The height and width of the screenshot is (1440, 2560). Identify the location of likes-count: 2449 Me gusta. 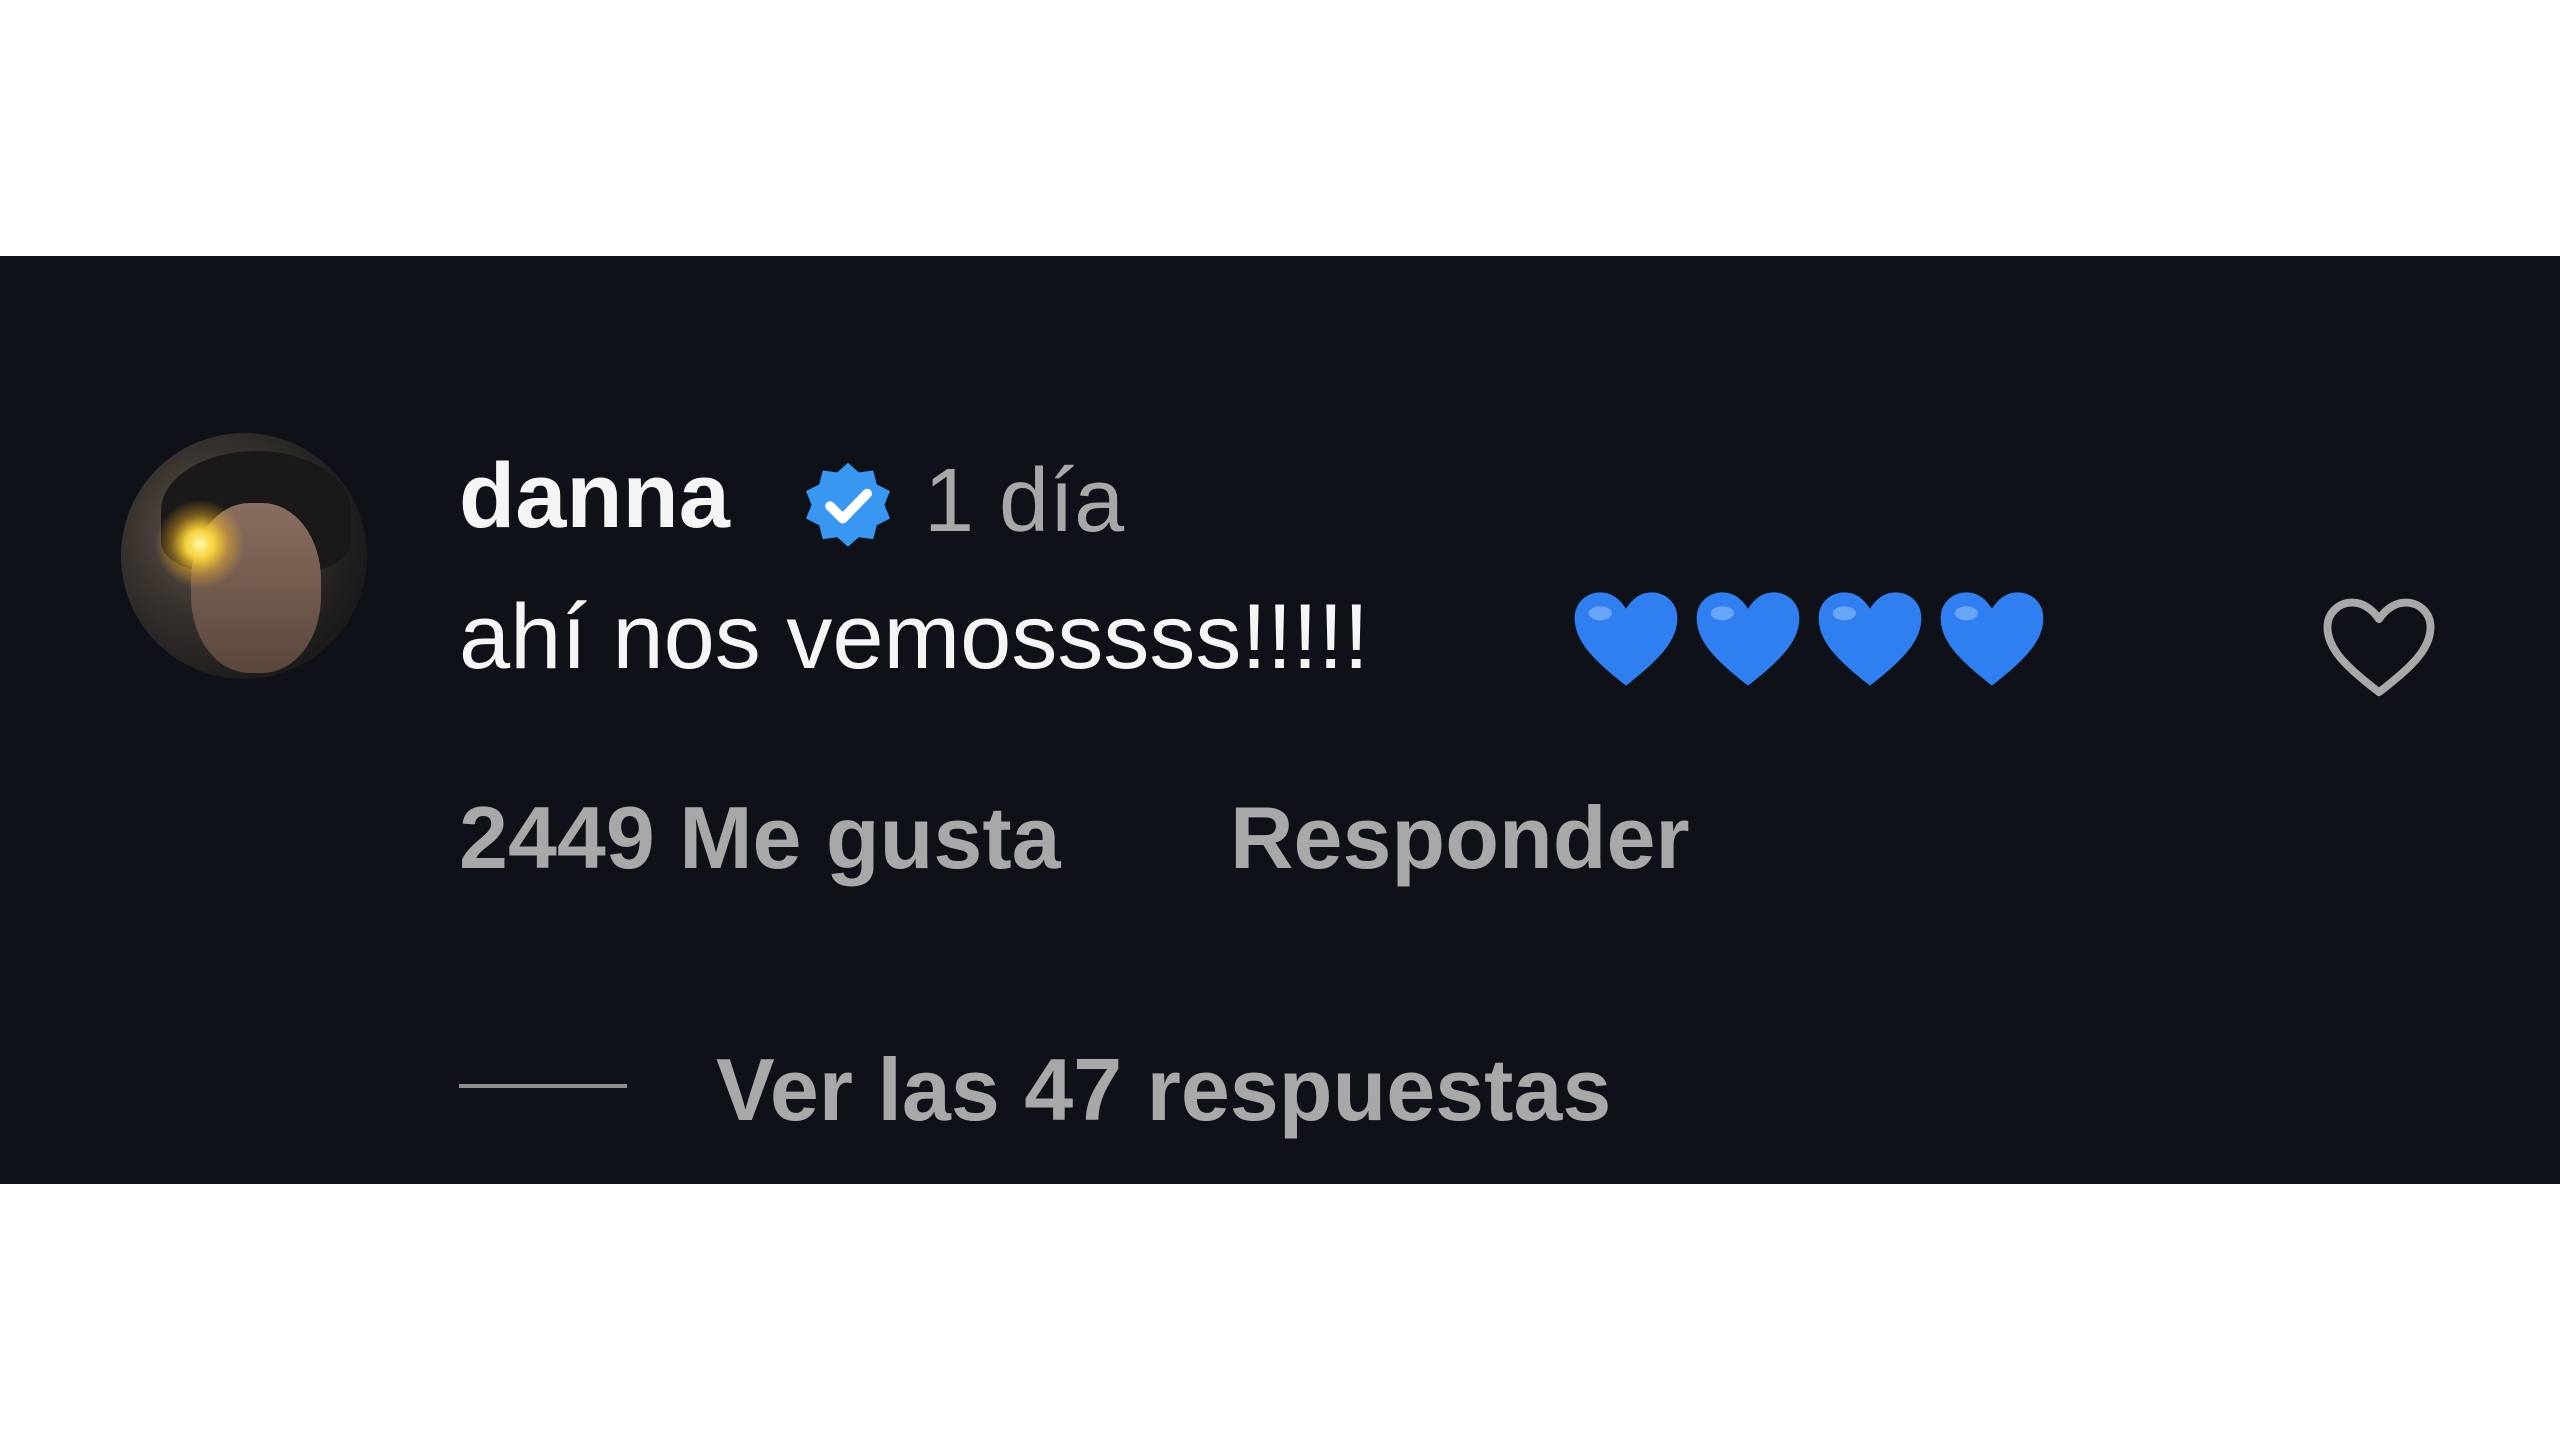
(760, 838).